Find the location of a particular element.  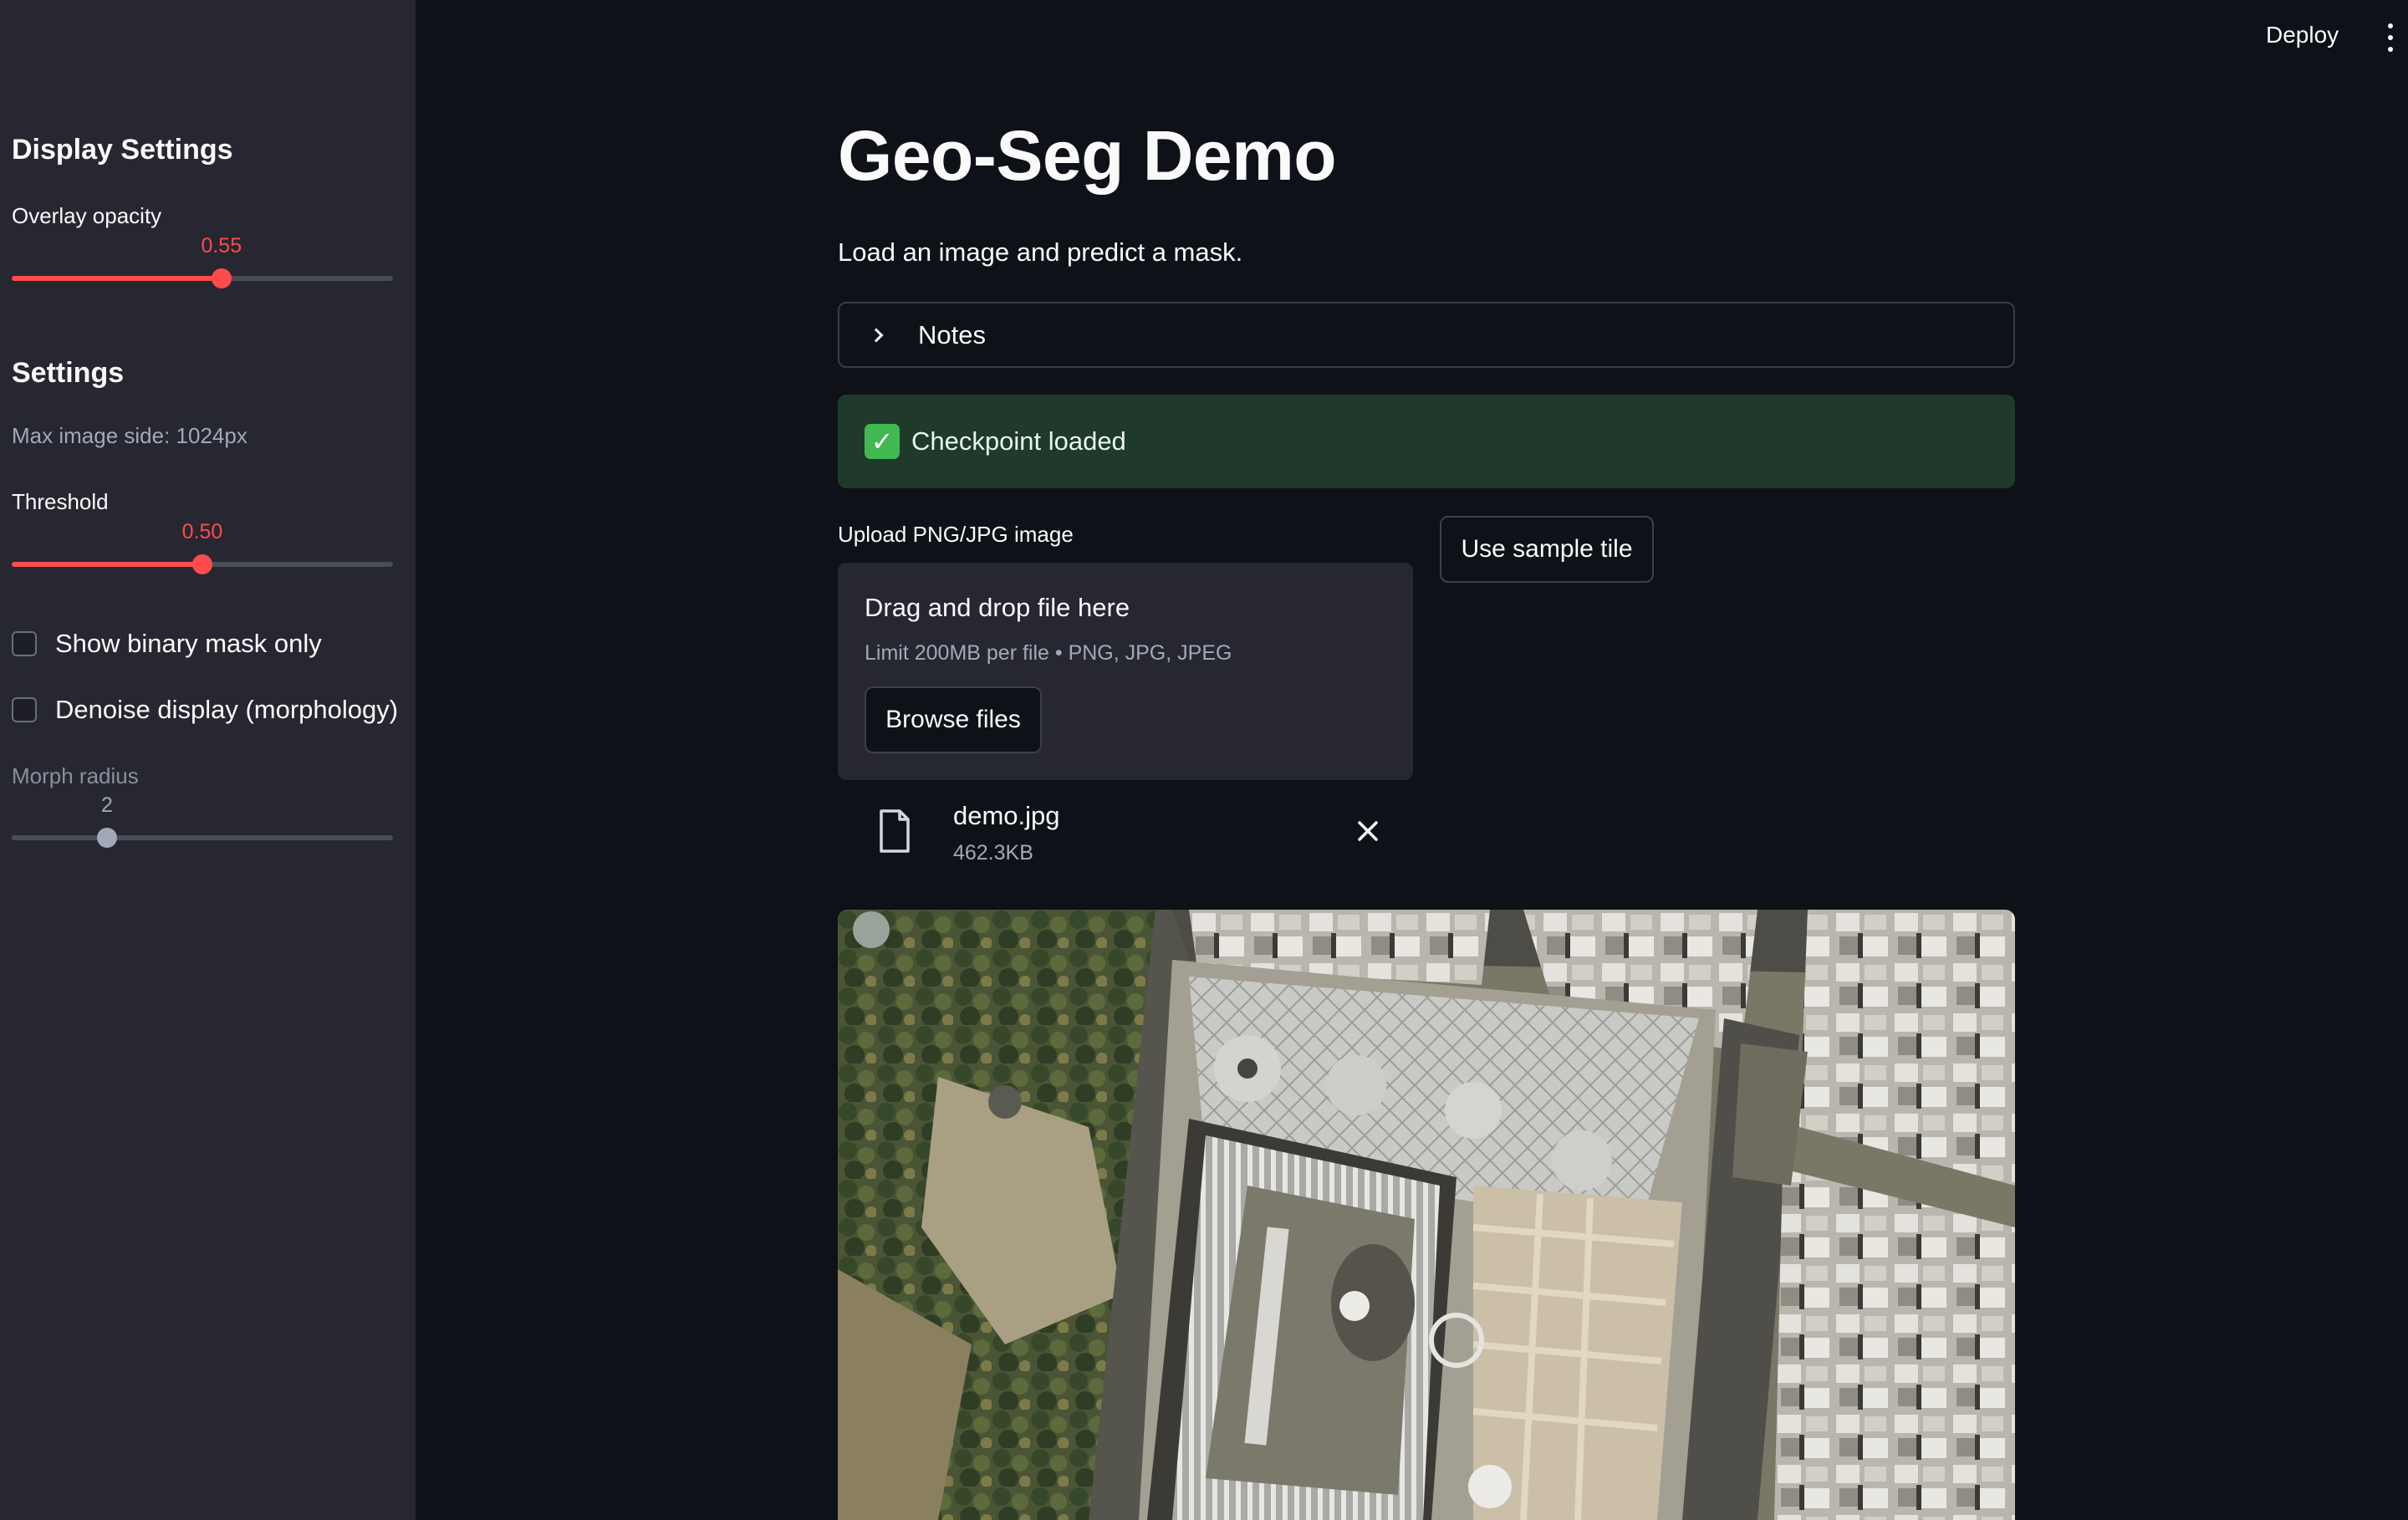

dropzone-title: Drag and drop file here is located at coordinates (997, 608).